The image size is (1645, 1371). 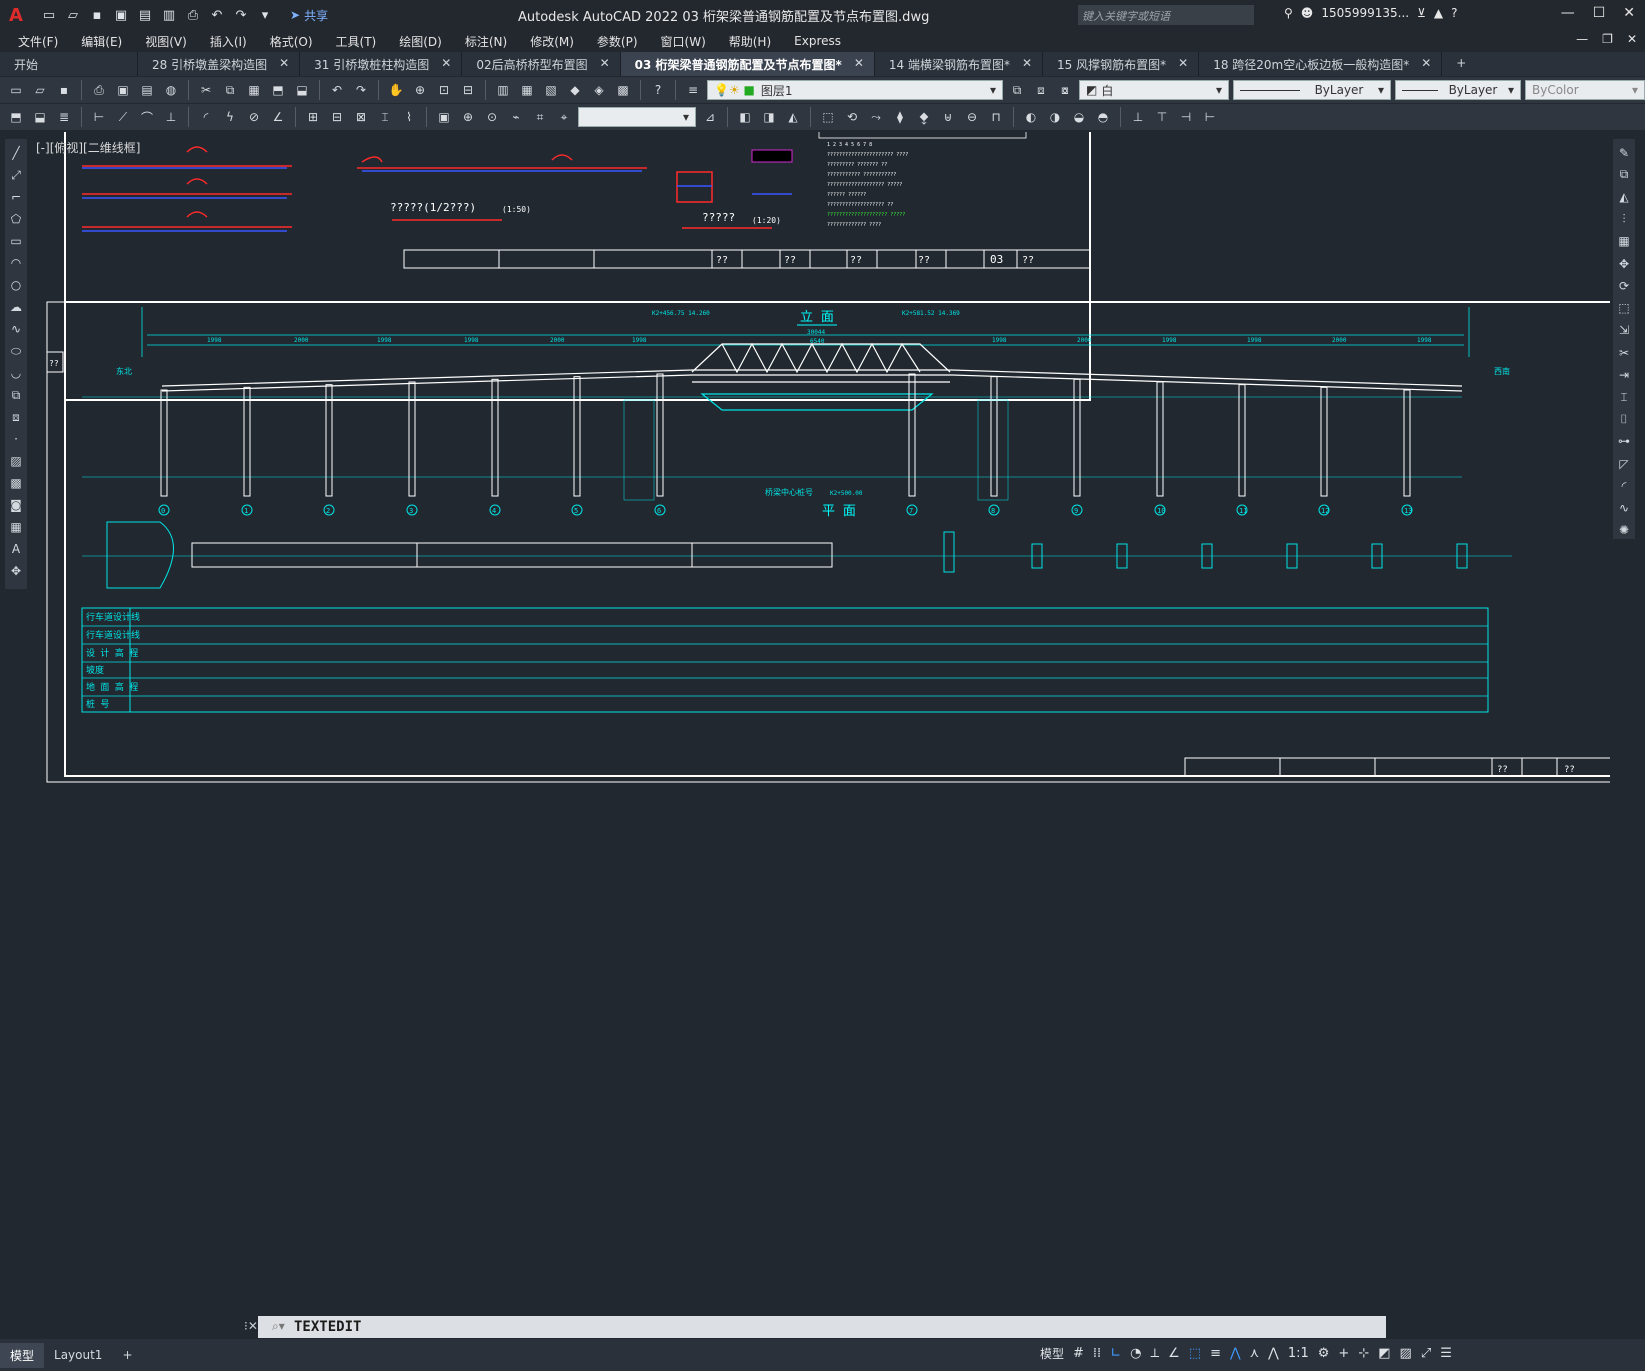 What do you see at coordinates (361, 117) in the screenshot?
I see `continue-dim-icon: ⊠` at bounding box center [361, 117].